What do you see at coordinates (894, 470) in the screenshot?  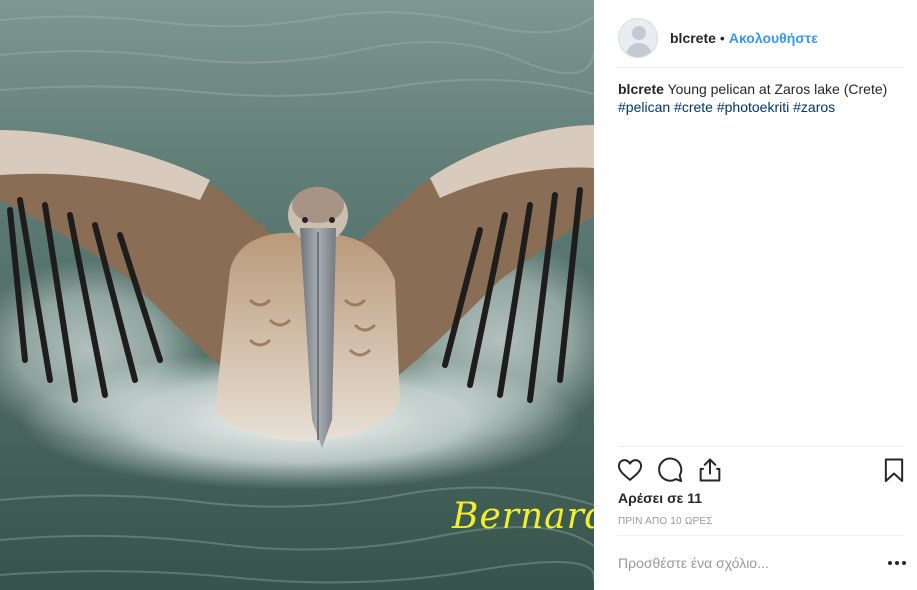 I see `bookmark-icon` at bounding box center [894, 470].